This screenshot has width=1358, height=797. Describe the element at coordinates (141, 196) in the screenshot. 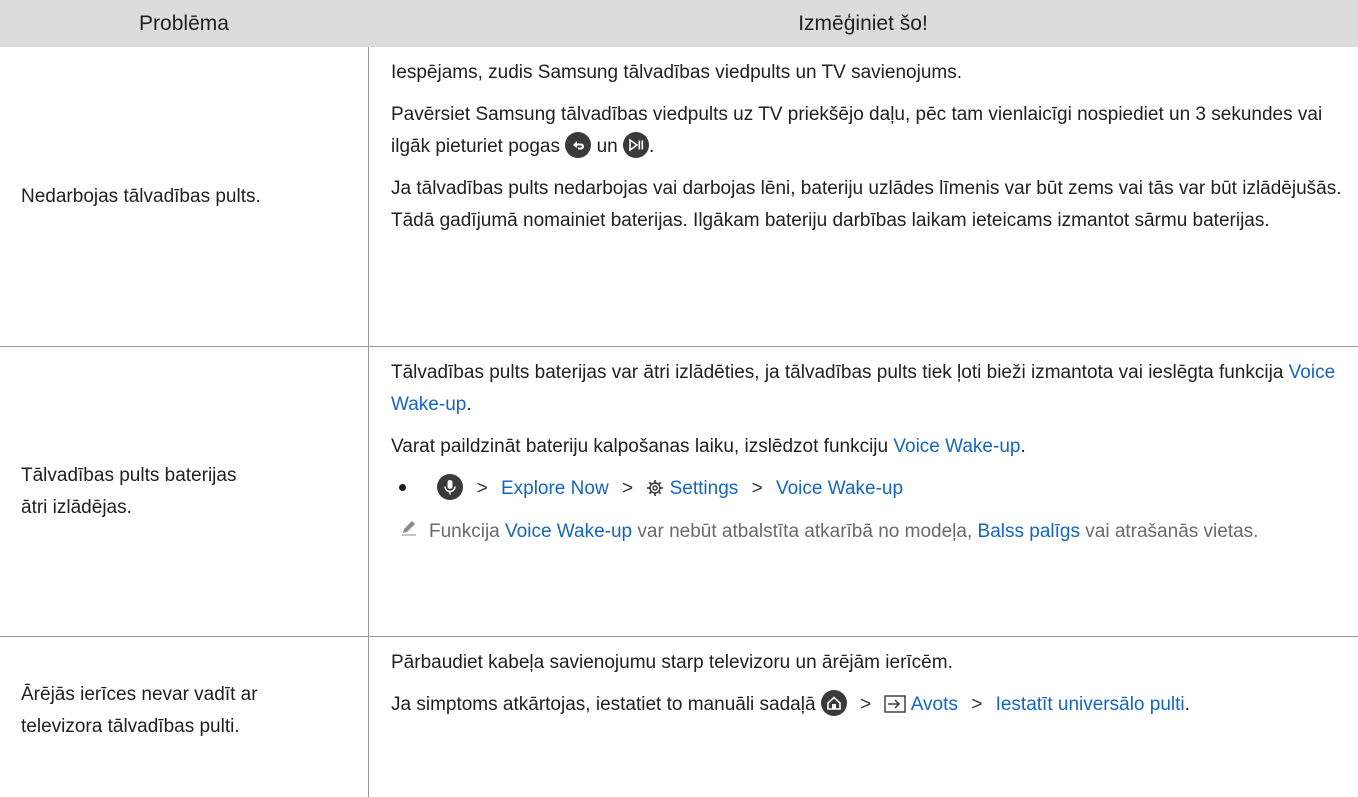

I see `problem-text: Nedarbojas tālvadības pults.` at that location.